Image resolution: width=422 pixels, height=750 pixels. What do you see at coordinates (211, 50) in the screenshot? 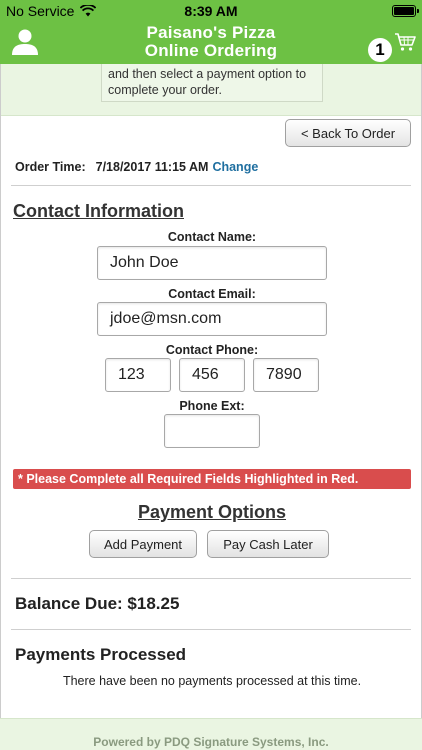
I see `nav-title-line2: Online Ordering` at bounding box center [211, 50].